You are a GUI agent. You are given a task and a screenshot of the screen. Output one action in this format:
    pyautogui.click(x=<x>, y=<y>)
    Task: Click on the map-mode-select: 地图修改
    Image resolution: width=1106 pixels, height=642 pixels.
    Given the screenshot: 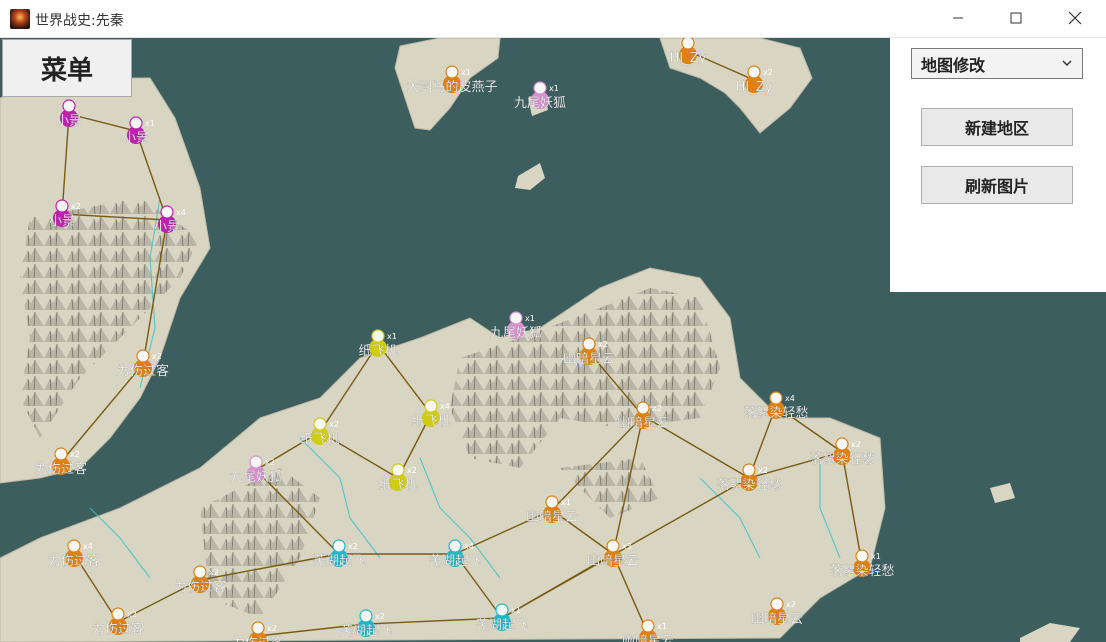 What is the action you would take?
    pyautogui.click(x=997, y=63)
    